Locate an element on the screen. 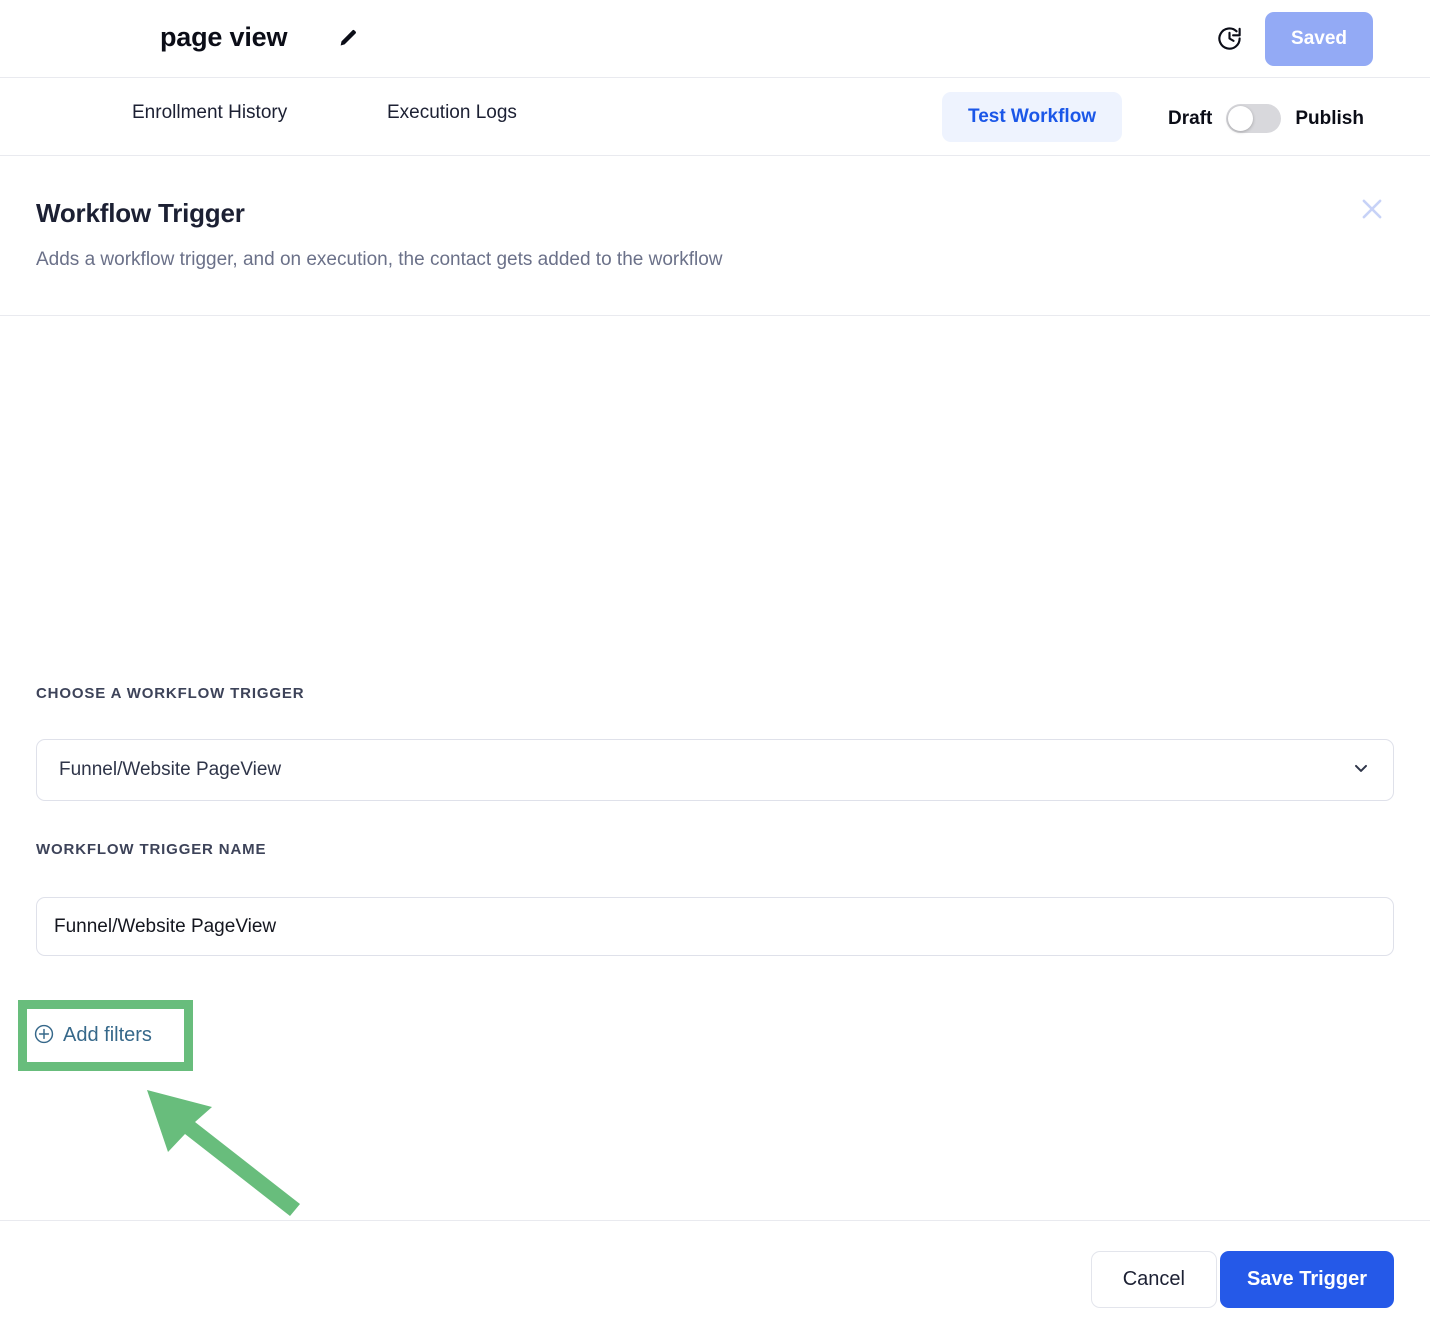  tab-enrollment-history: Enrollment History is located at coordinates (209, 113).